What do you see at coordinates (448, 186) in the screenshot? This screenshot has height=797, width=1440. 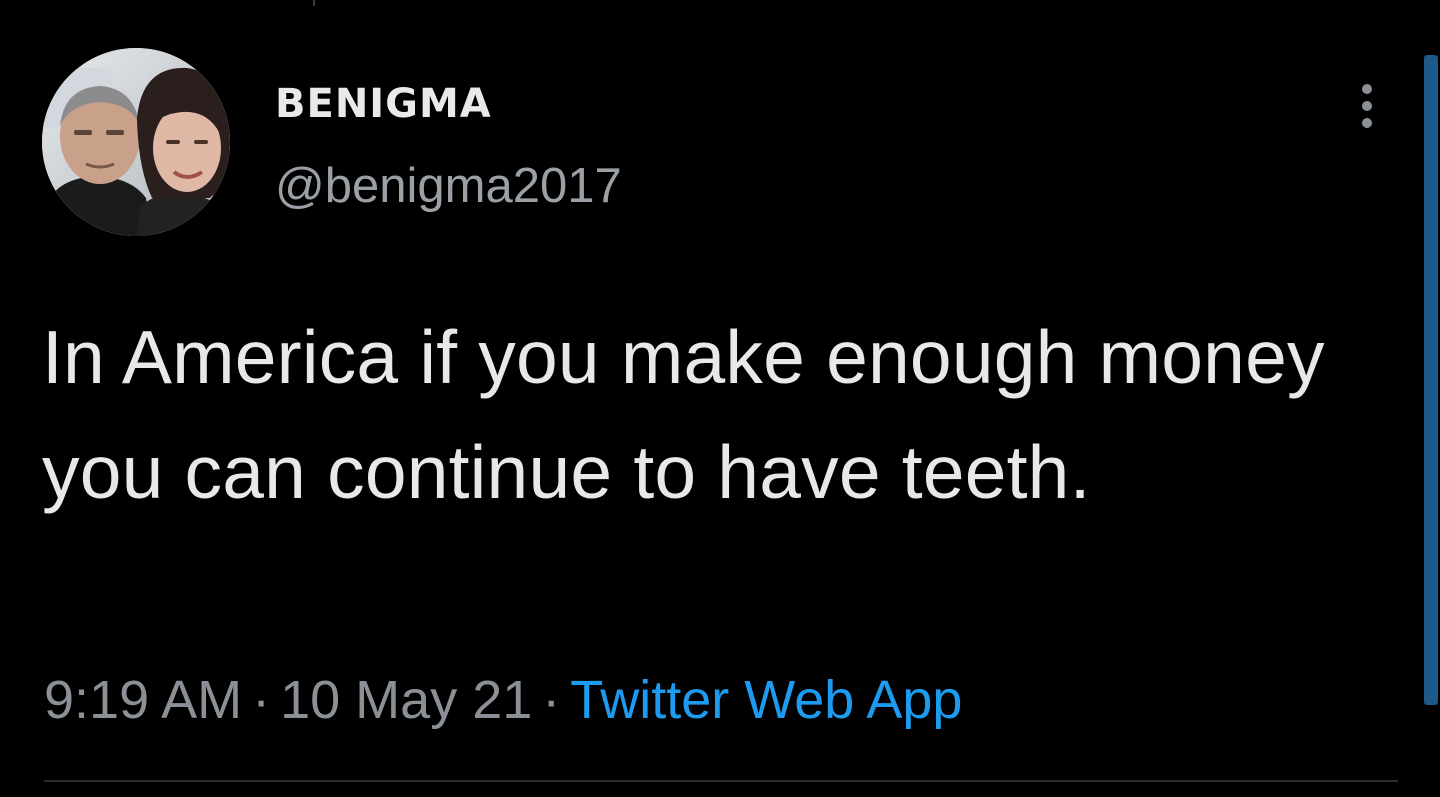 I see `author-handle: @benigma2017` at bounding box center [448, 186].